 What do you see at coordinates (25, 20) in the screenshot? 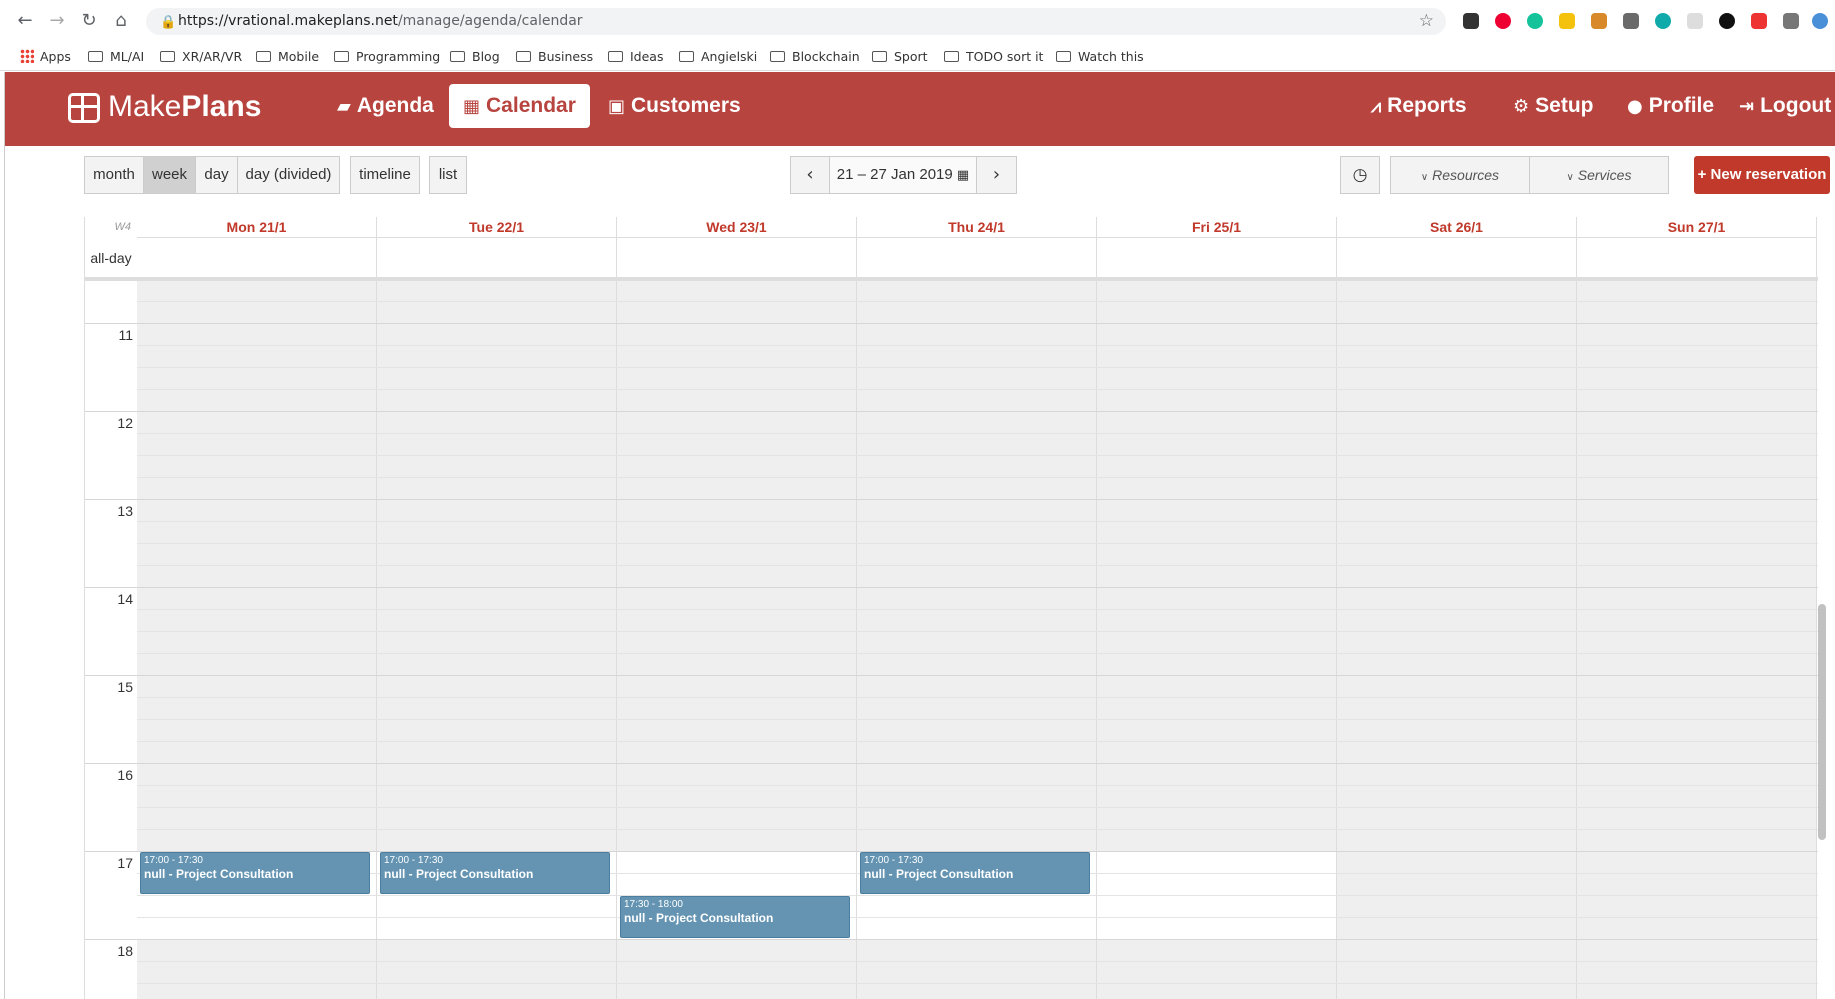
I see `back-icon: ←` at bounding box center [25, 20].